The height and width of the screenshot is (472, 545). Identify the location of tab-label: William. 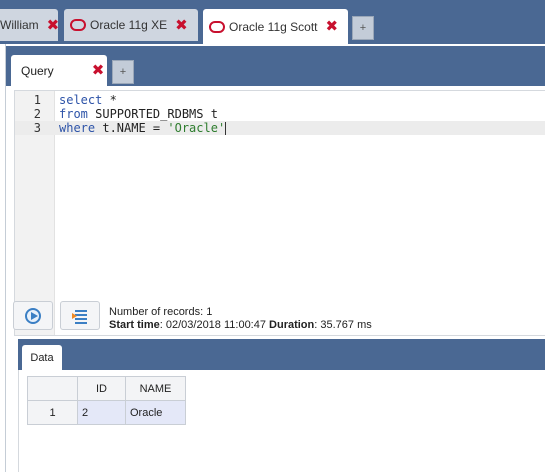
(19, 25).